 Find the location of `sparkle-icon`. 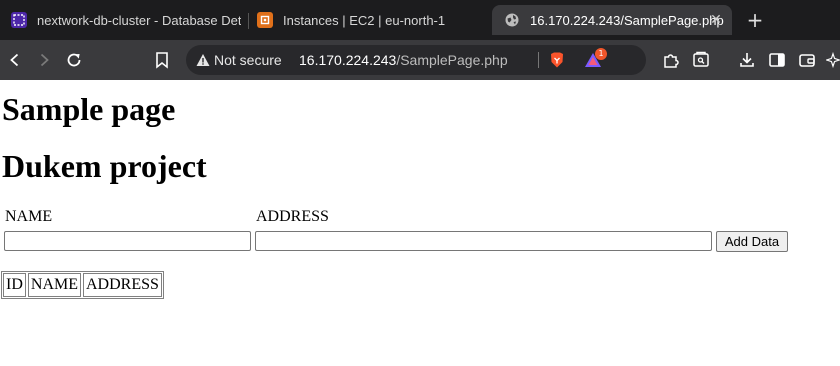

sparkle-icon is located at coordinates (833, 60).